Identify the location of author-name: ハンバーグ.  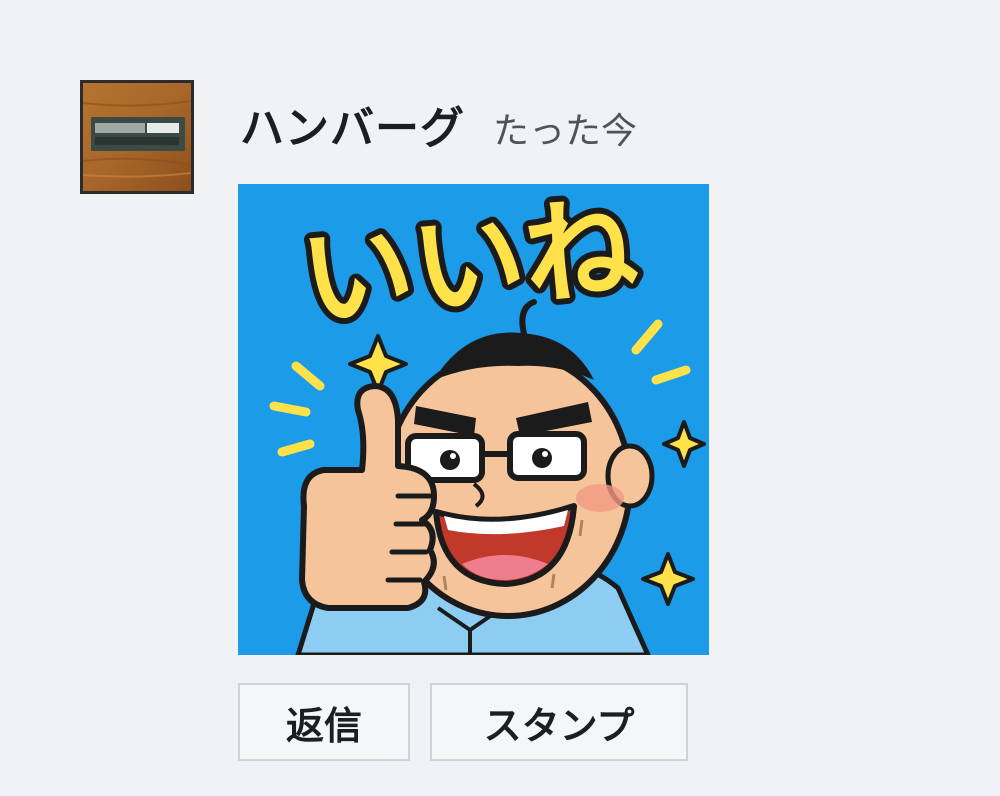
(352, 124).